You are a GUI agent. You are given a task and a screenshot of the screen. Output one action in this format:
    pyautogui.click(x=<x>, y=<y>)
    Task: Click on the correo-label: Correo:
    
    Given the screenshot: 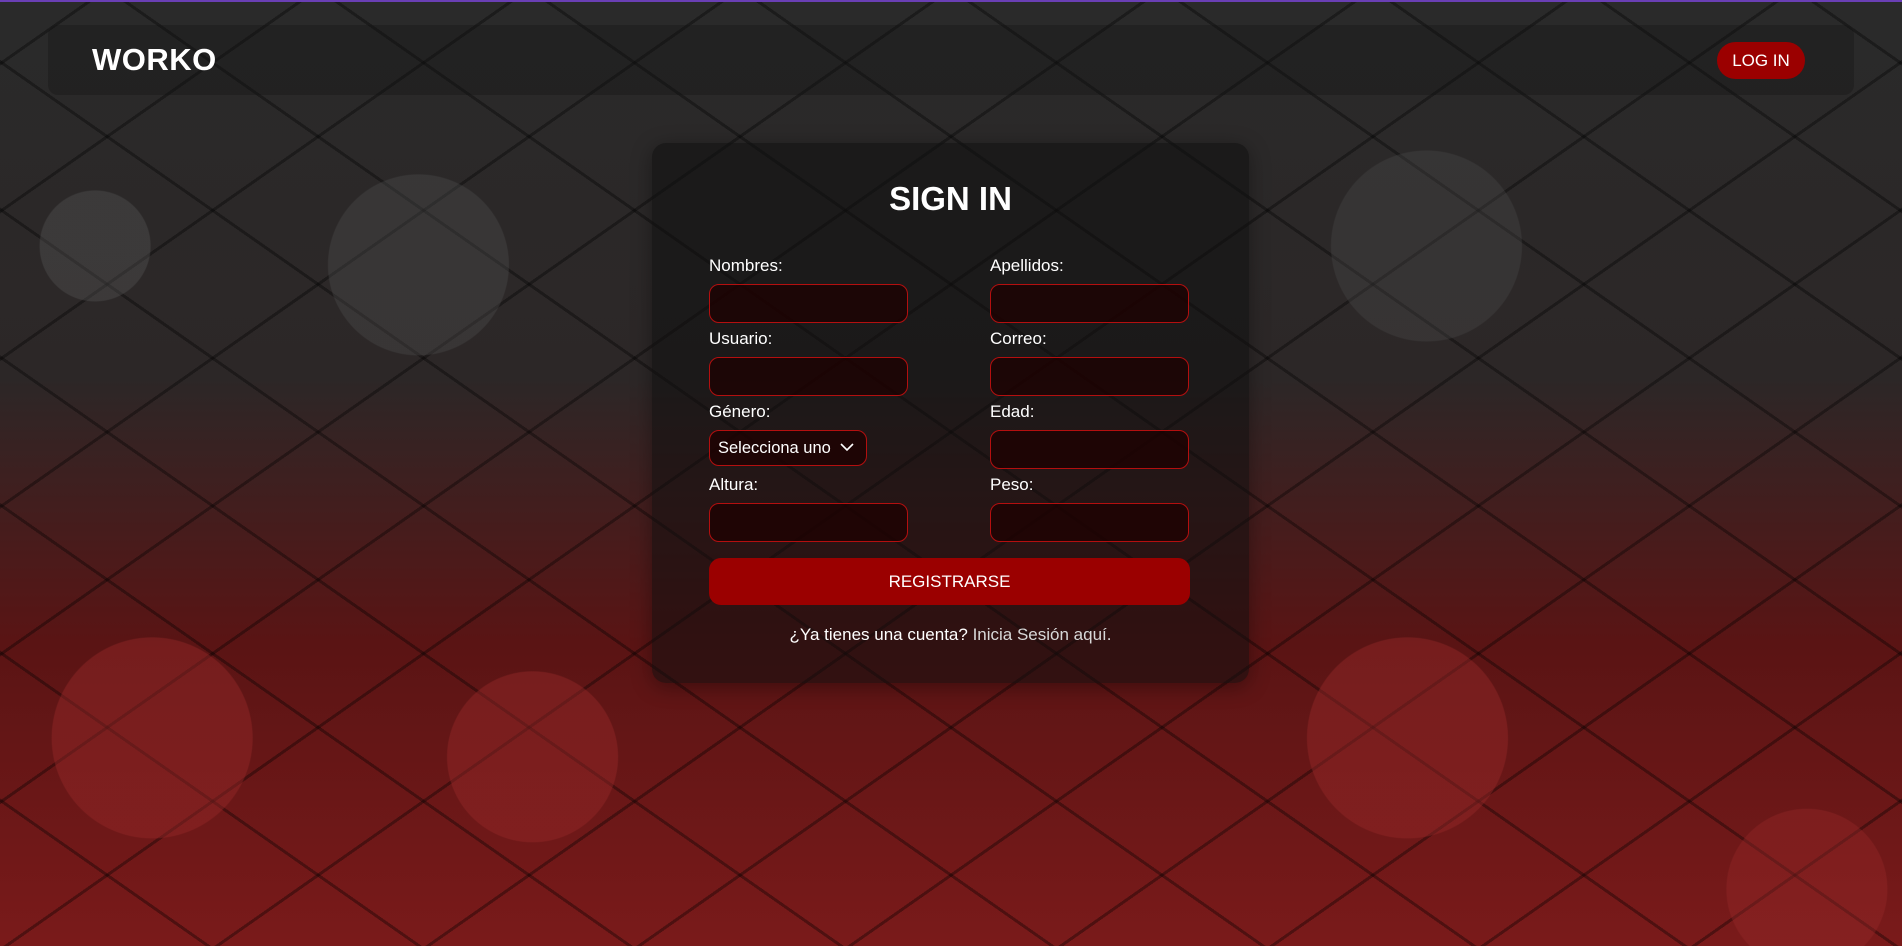 What is the action you would take?
    pyautogui.click(x=1018, y=338)
    